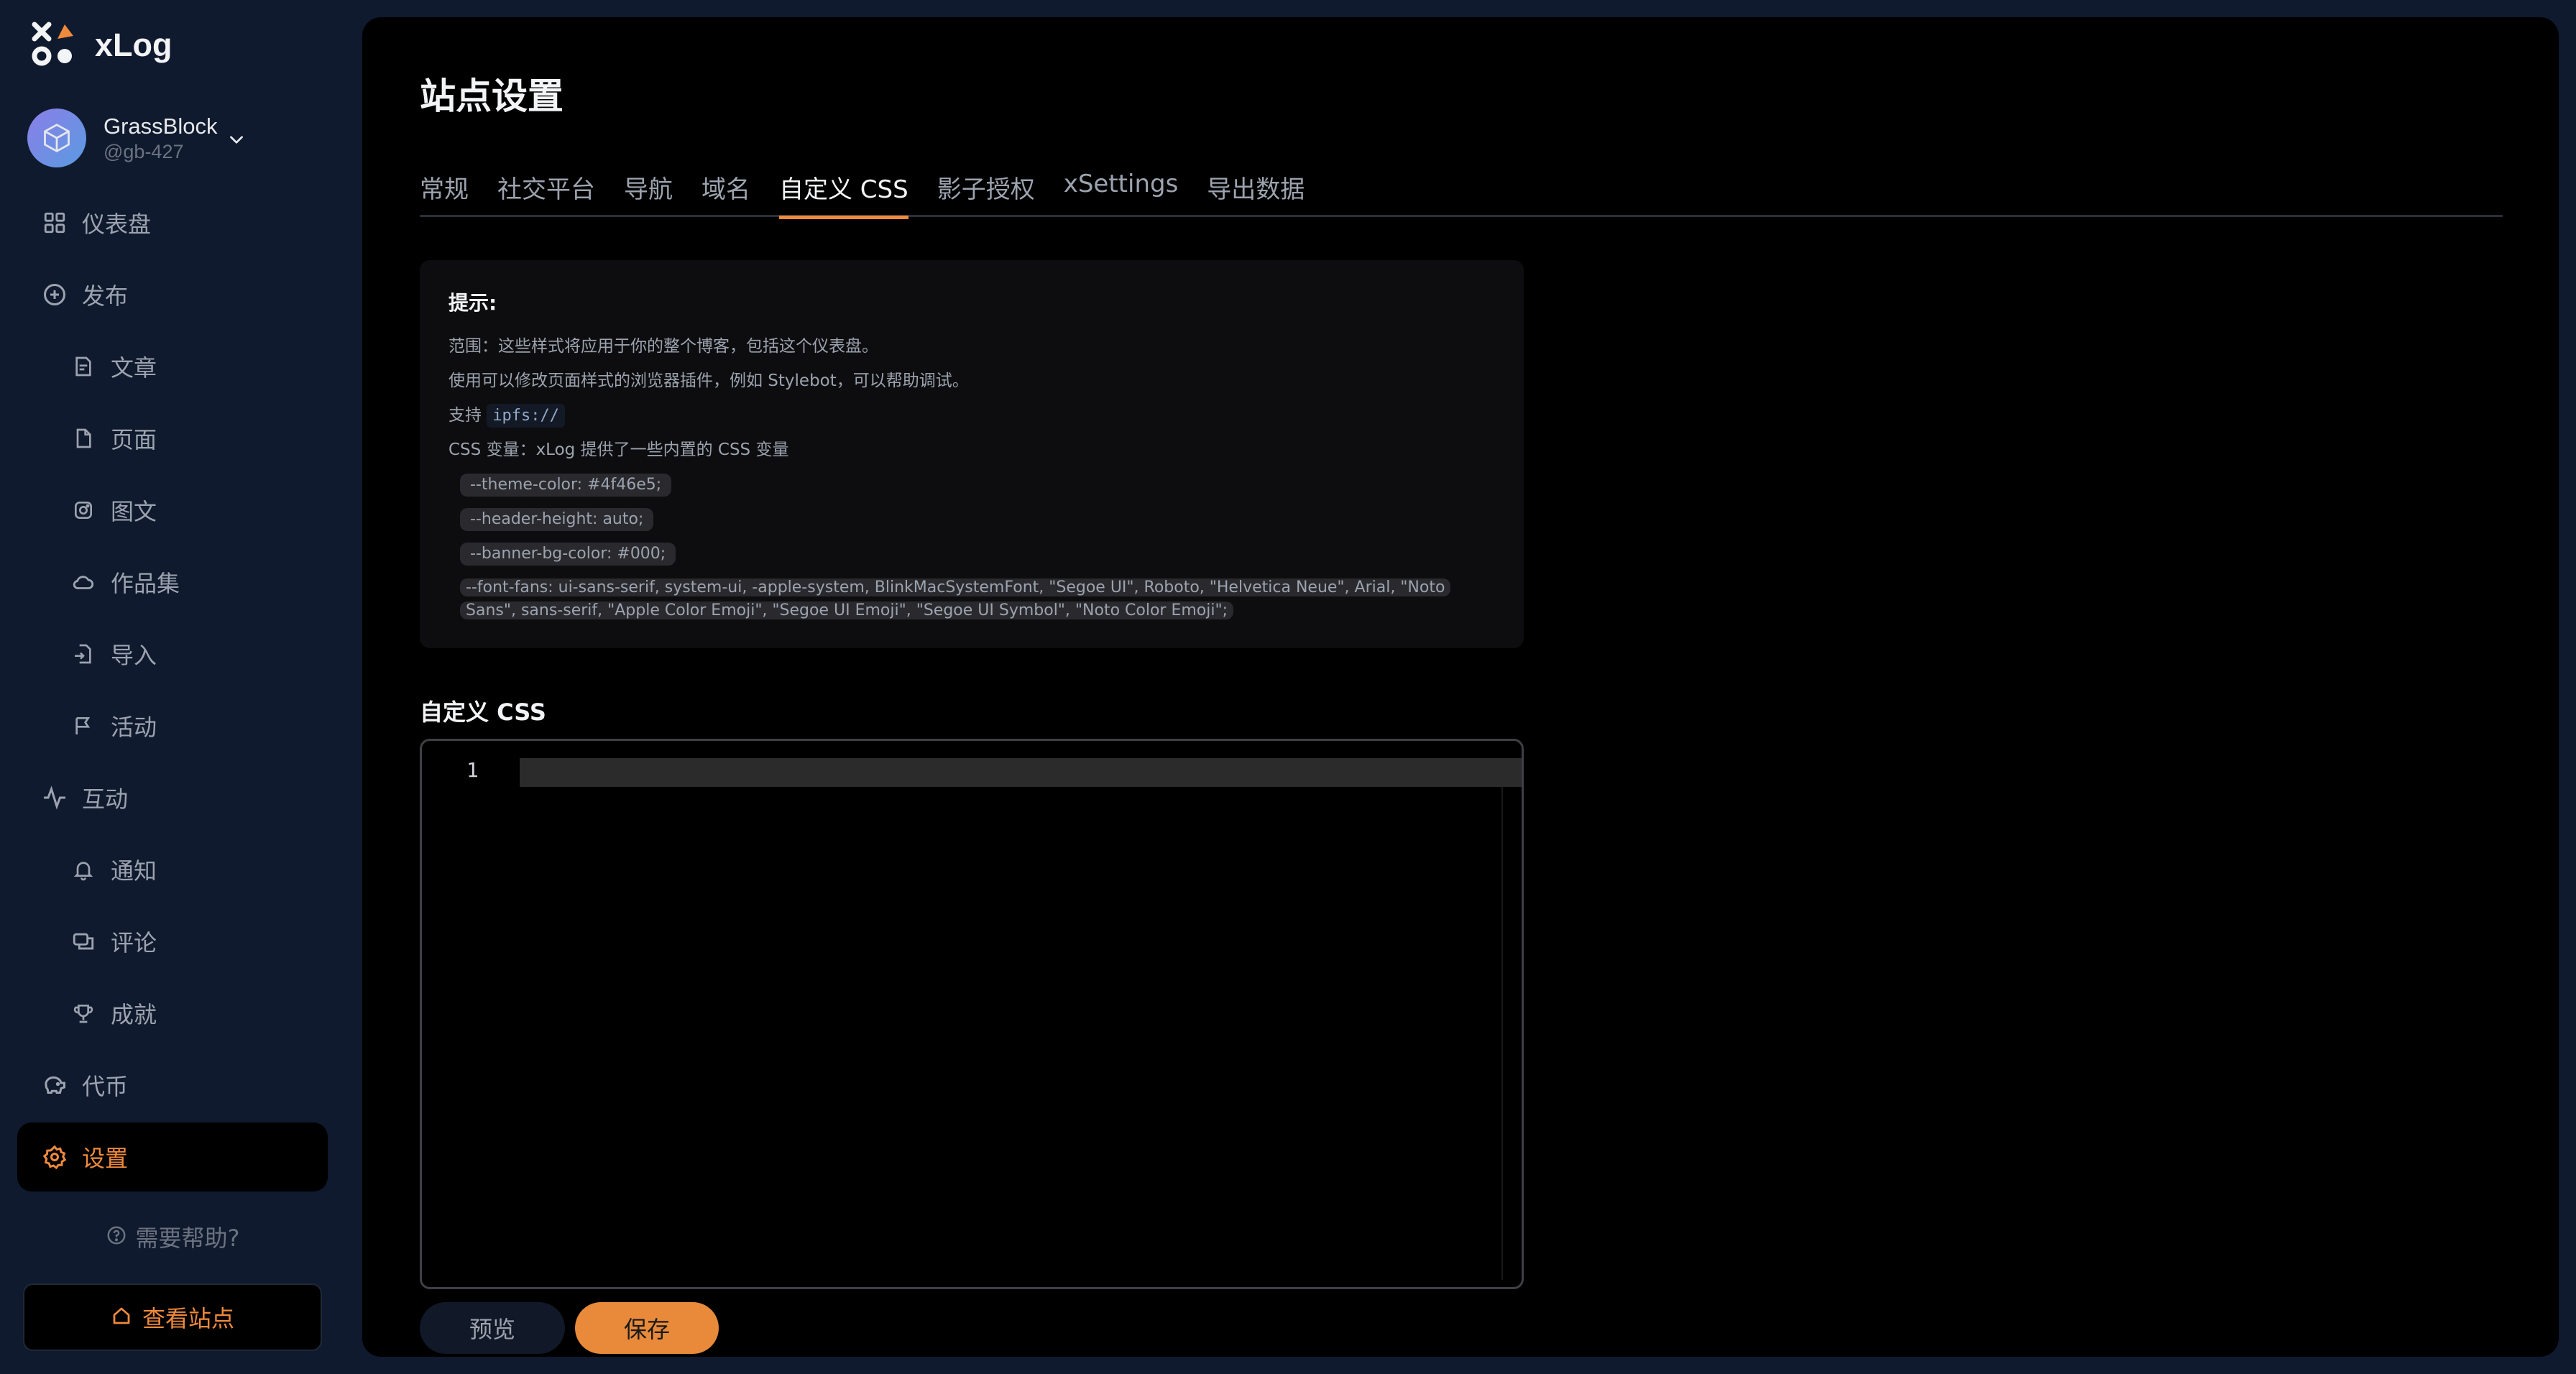 This screenshot has width=2576, height=1374. I want to click on tip-title: 提示:, so click(472, 303).